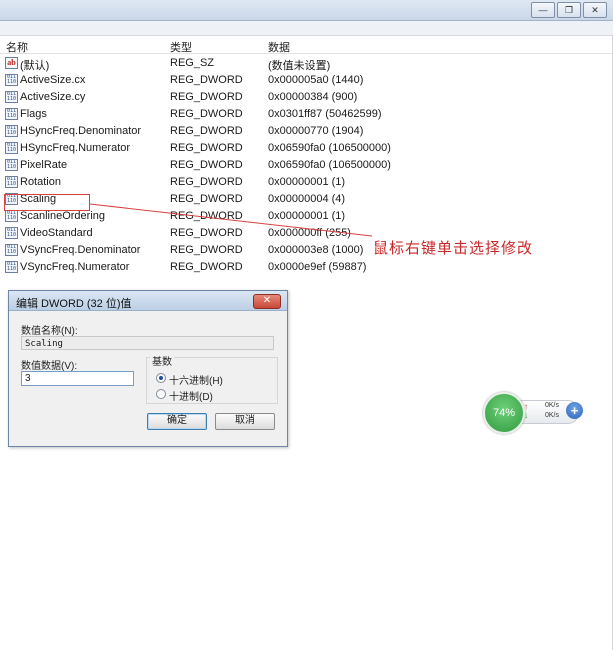 The width and height of the screenshot is (613, 650). I want to click on value-data-input: 3, so click(77, 378).